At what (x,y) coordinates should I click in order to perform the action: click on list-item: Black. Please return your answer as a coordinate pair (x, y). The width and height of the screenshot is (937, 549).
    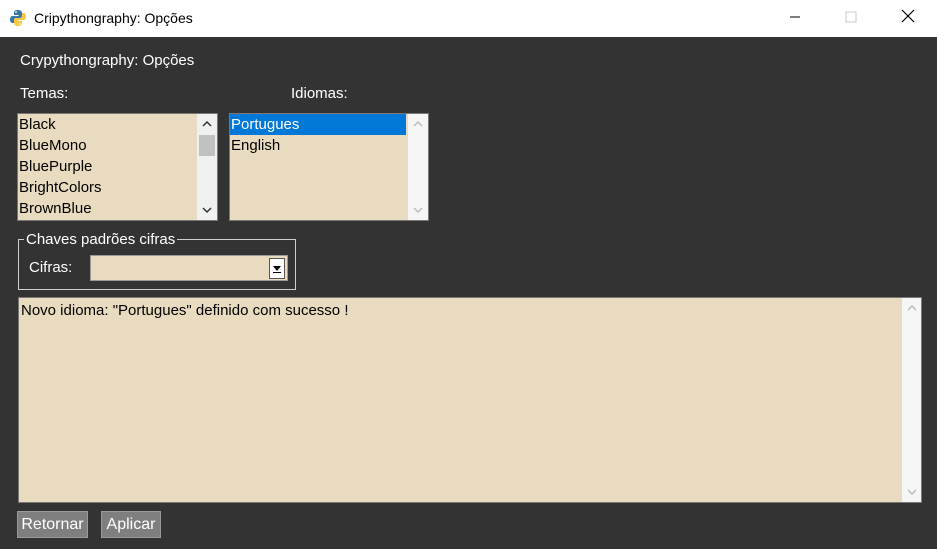
    Looking at the image, I should click on (117, 124).